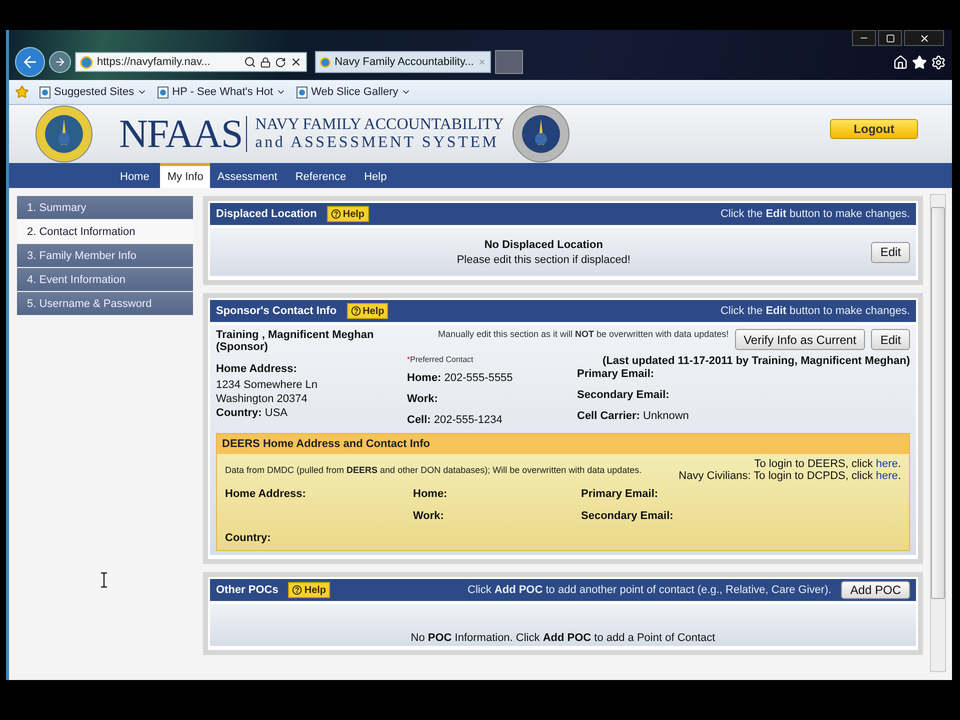 The width and height of the screenshot is (960, 720). Describe the element at coordinates (247, 175) in the screenshot. I see `nav-tab: Assessment` at that location.